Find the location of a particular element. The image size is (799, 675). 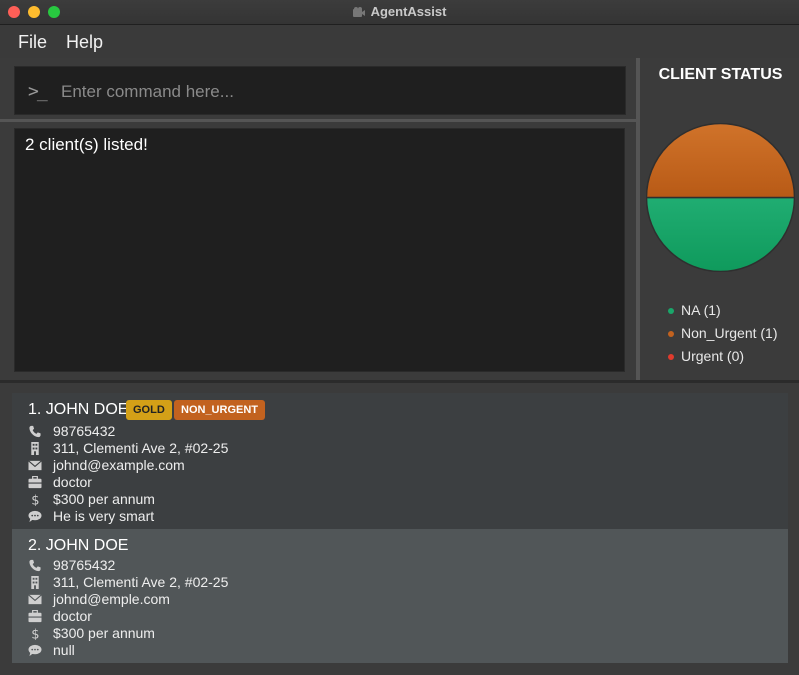

client-email: johnd@emple.com is located at coordinates (111, 599).